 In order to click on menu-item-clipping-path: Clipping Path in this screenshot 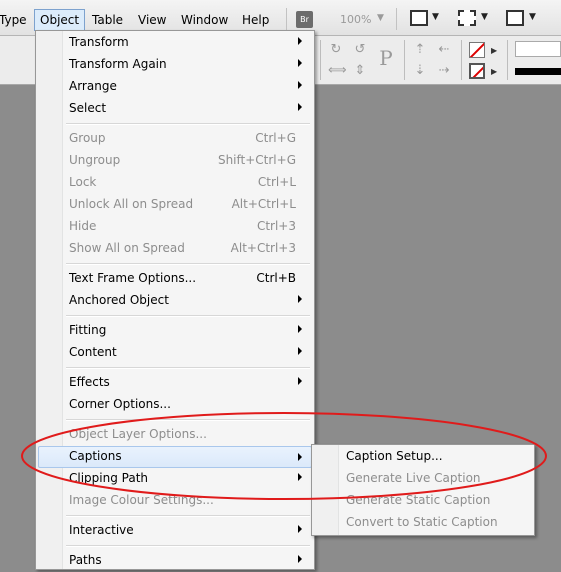, I will do `click(175, 479)`.